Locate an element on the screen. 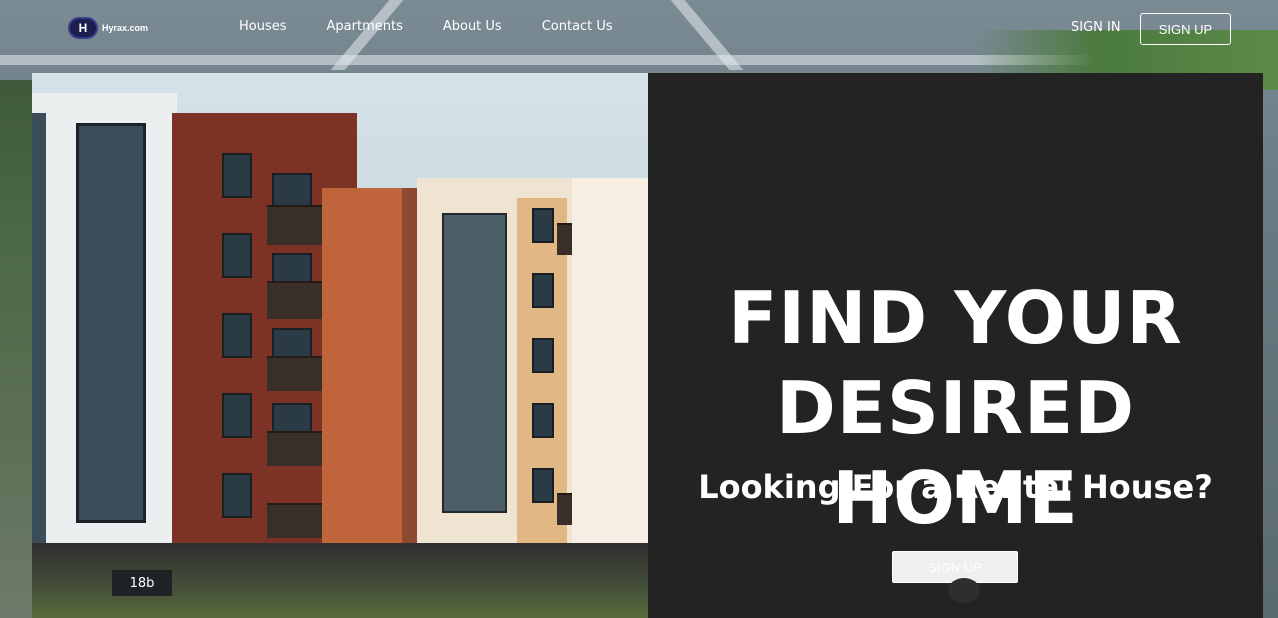 The width and height of the screenshot is (1278, 618). nav-apartments: Apartments is located at coordinates (365, 26).